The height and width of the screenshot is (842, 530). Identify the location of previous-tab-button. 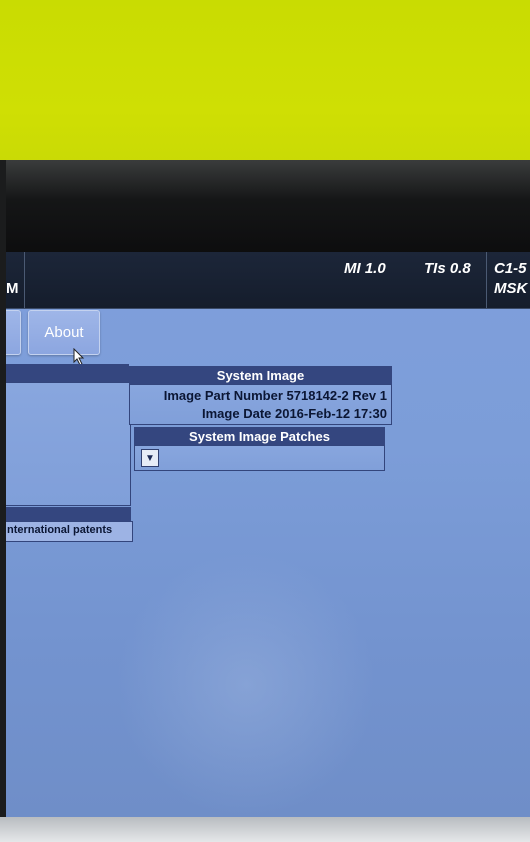
(13, 332).